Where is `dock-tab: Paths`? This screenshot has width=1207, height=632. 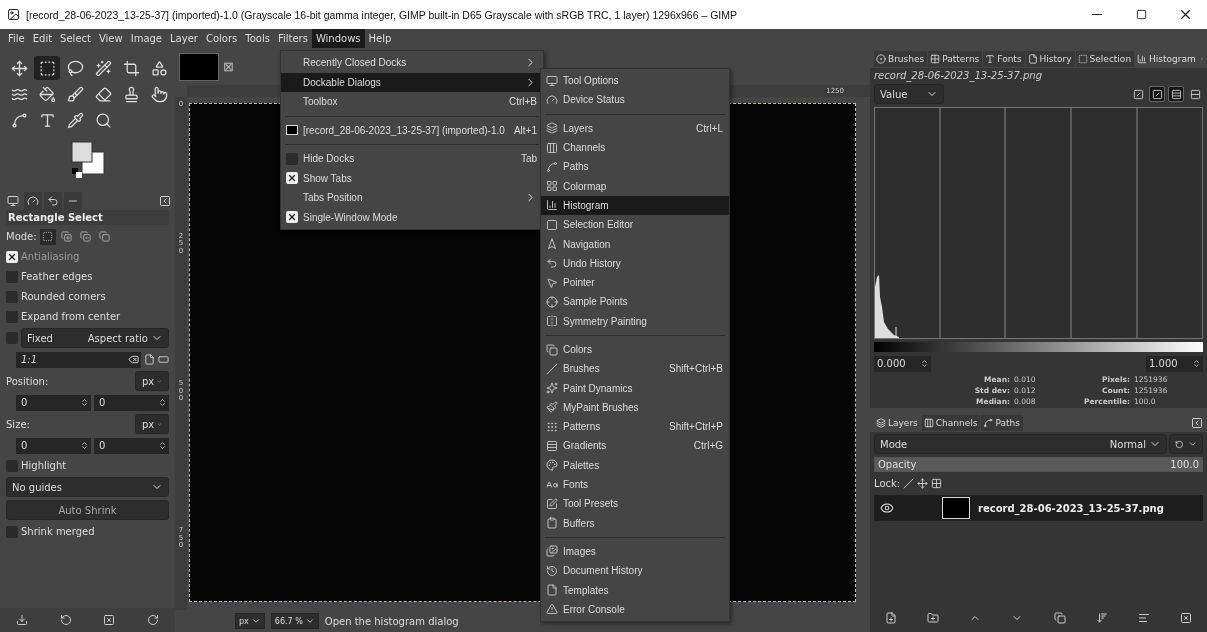
dock-tab: Paths is located at coordinates (1002, 423).